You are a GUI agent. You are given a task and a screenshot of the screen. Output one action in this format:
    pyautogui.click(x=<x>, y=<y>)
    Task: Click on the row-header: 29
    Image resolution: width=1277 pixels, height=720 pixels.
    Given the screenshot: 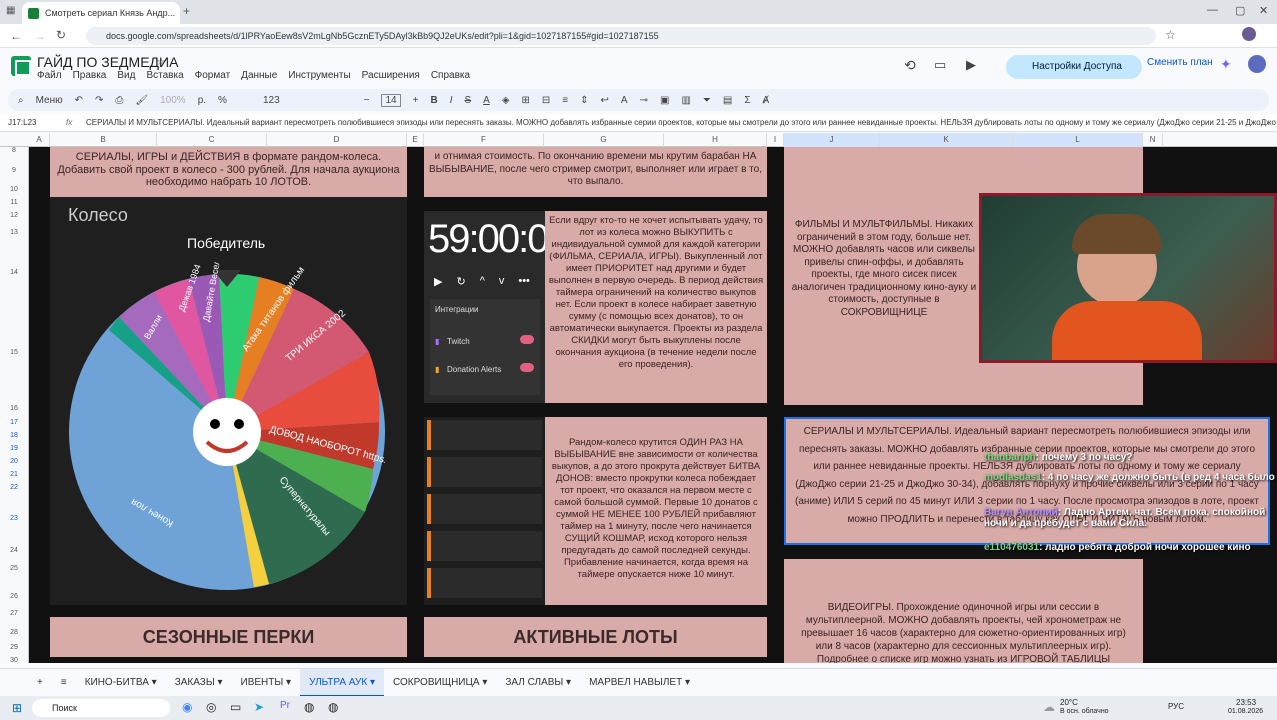 What is the action you would take?
    pyautogui.click(x=14, y=647)
    